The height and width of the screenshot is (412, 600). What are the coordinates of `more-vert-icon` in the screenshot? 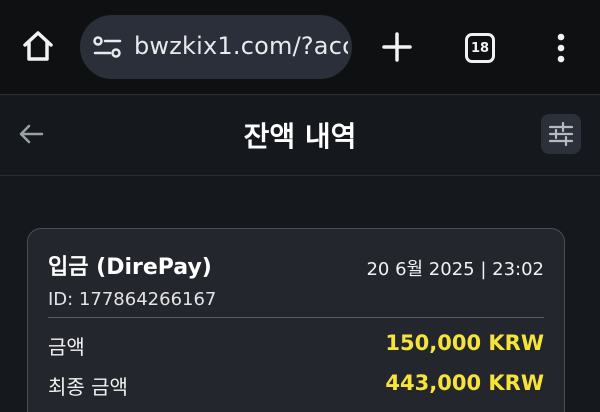 It's located at (561, 48).